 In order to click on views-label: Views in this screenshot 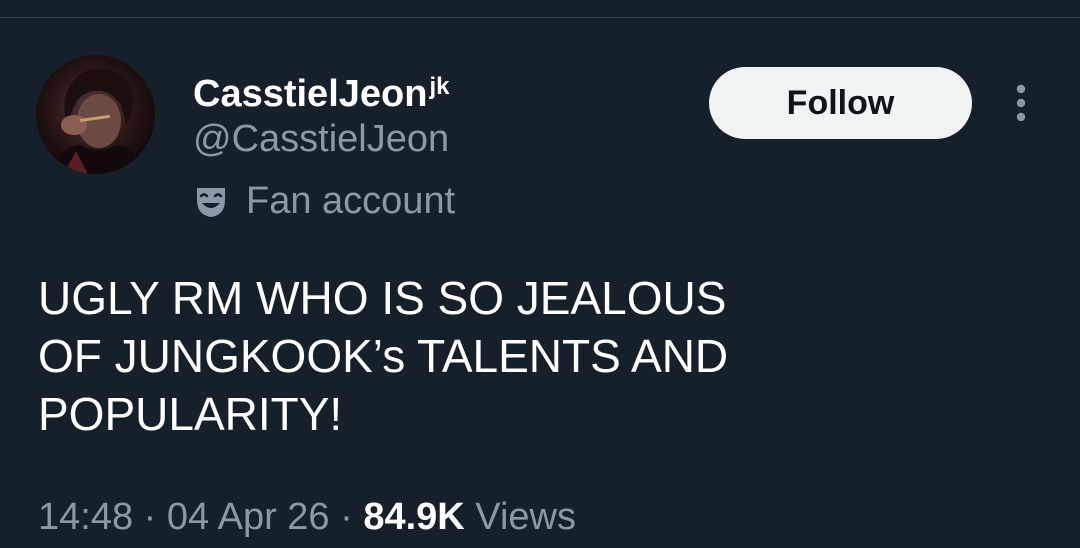, I will do `click(520, 517)`.